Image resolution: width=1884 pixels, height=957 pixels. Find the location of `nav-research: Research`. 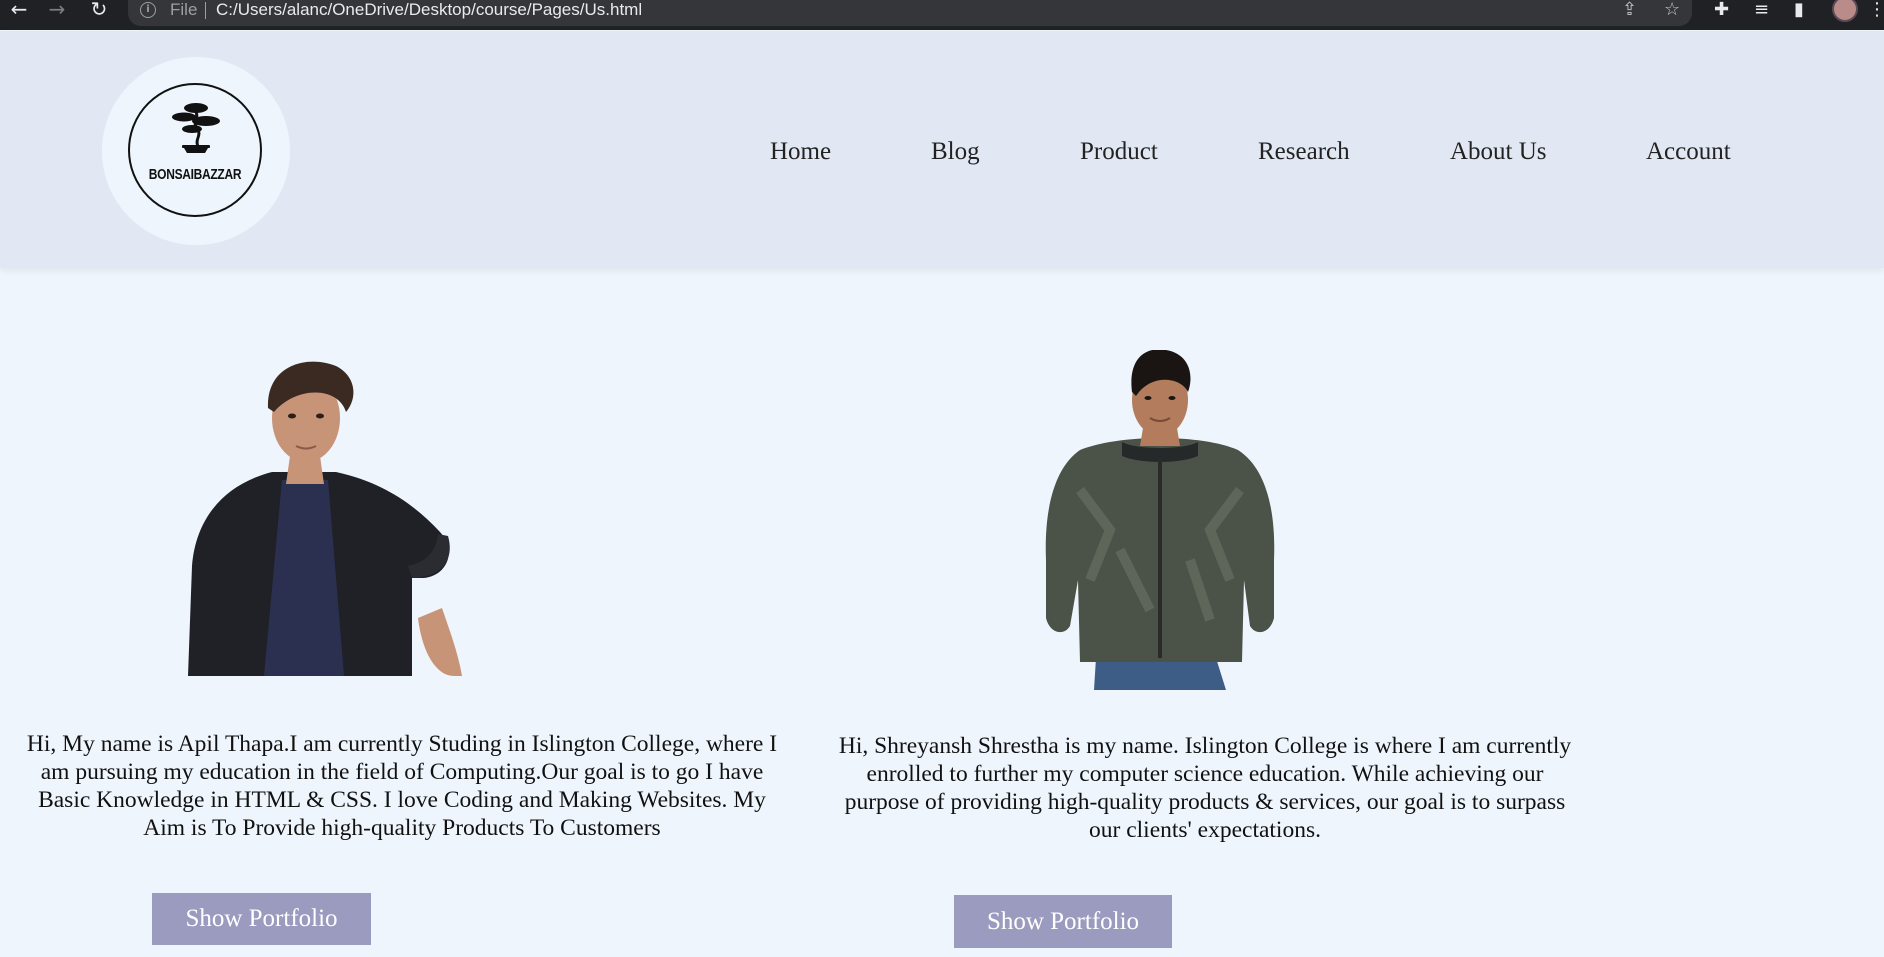

nav-research: Research is located at coordinates (1304, 152).